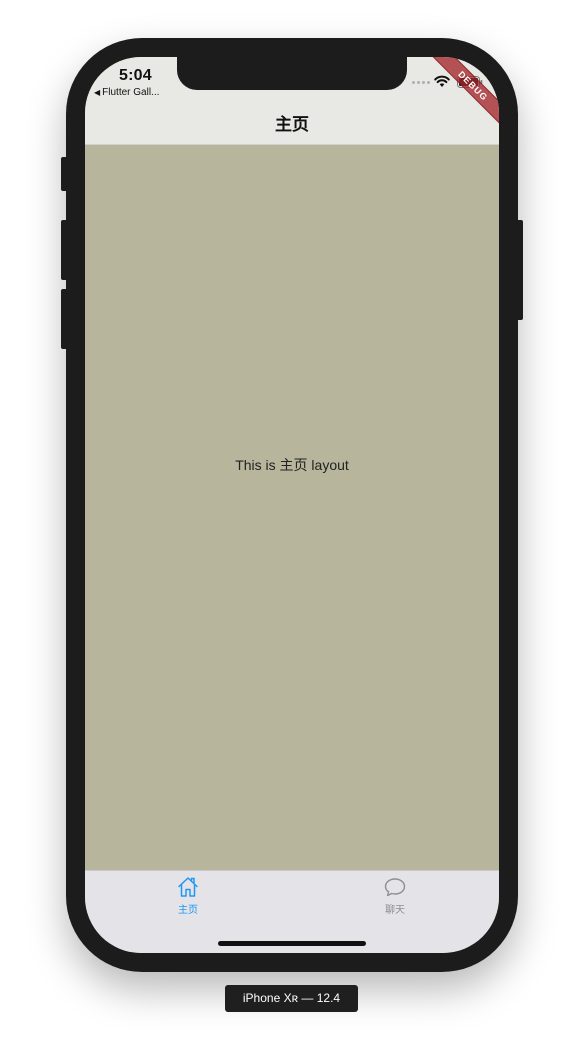 The height and width of the screenshot is (1048, 584). I want to click on home-icon, so click(188, 887).